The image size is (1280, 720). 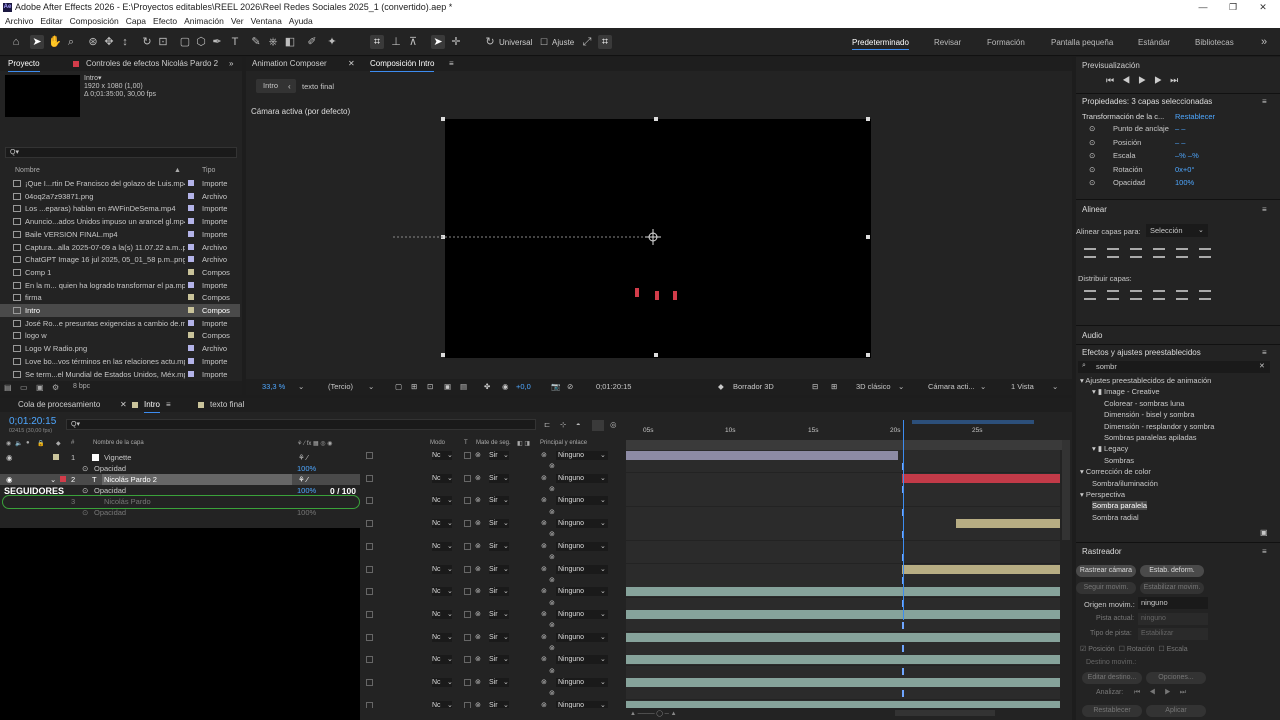 I want to click on world-axis-icon: ⊼, so click(x=413, y=42).